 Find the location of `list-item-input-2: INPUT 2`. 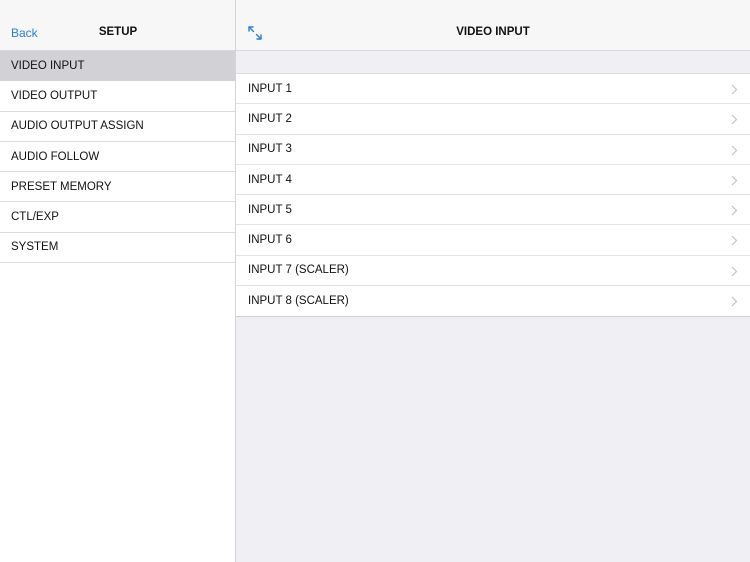

list-item-input-2: INPUT 2 is located at coordinates (493, 119).